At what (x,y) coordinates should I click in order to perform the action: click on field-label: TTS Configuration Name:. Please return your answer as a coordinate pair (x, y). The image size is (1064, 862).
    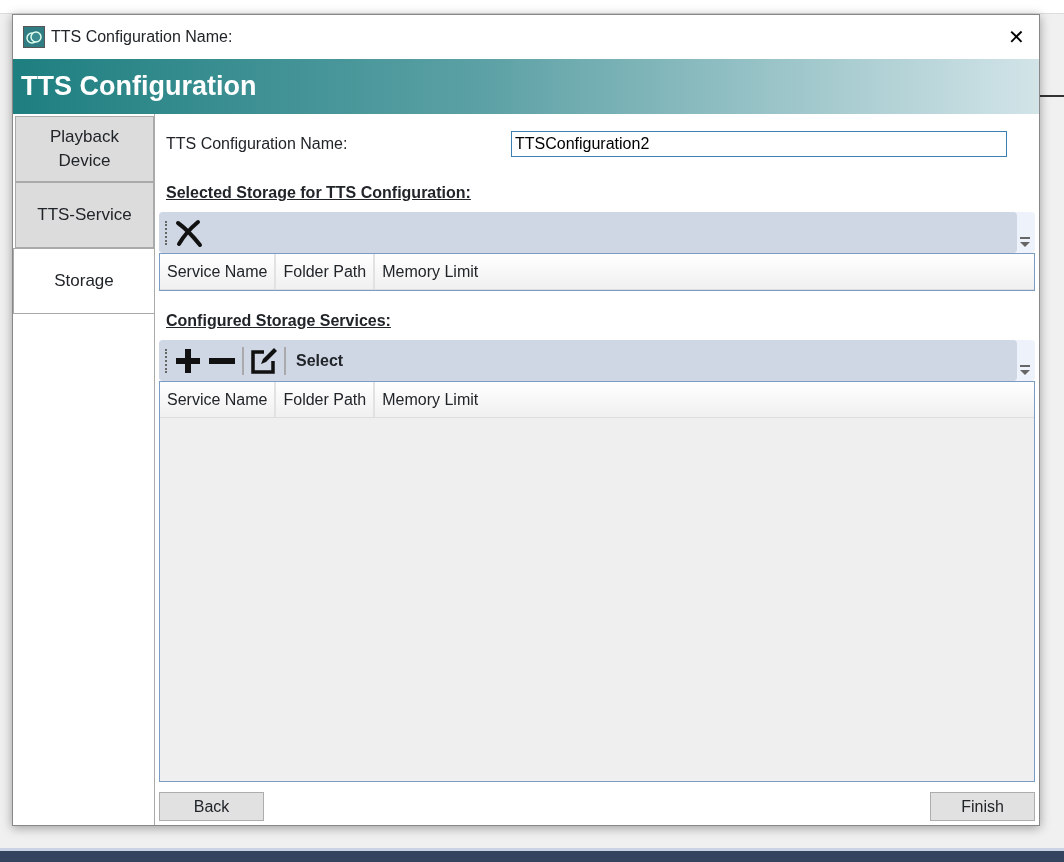
    Looking at the image, I should click on (257, 144).